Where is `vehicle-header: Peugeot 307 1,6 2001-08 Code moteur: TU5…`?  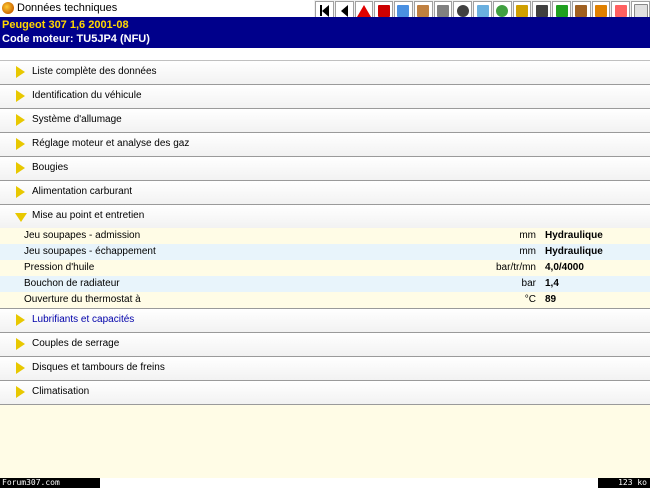
vehicle-header: Peugeot 307 1,6 2001-08 Code moteur: TU5… is located at coordinates (325, 32).